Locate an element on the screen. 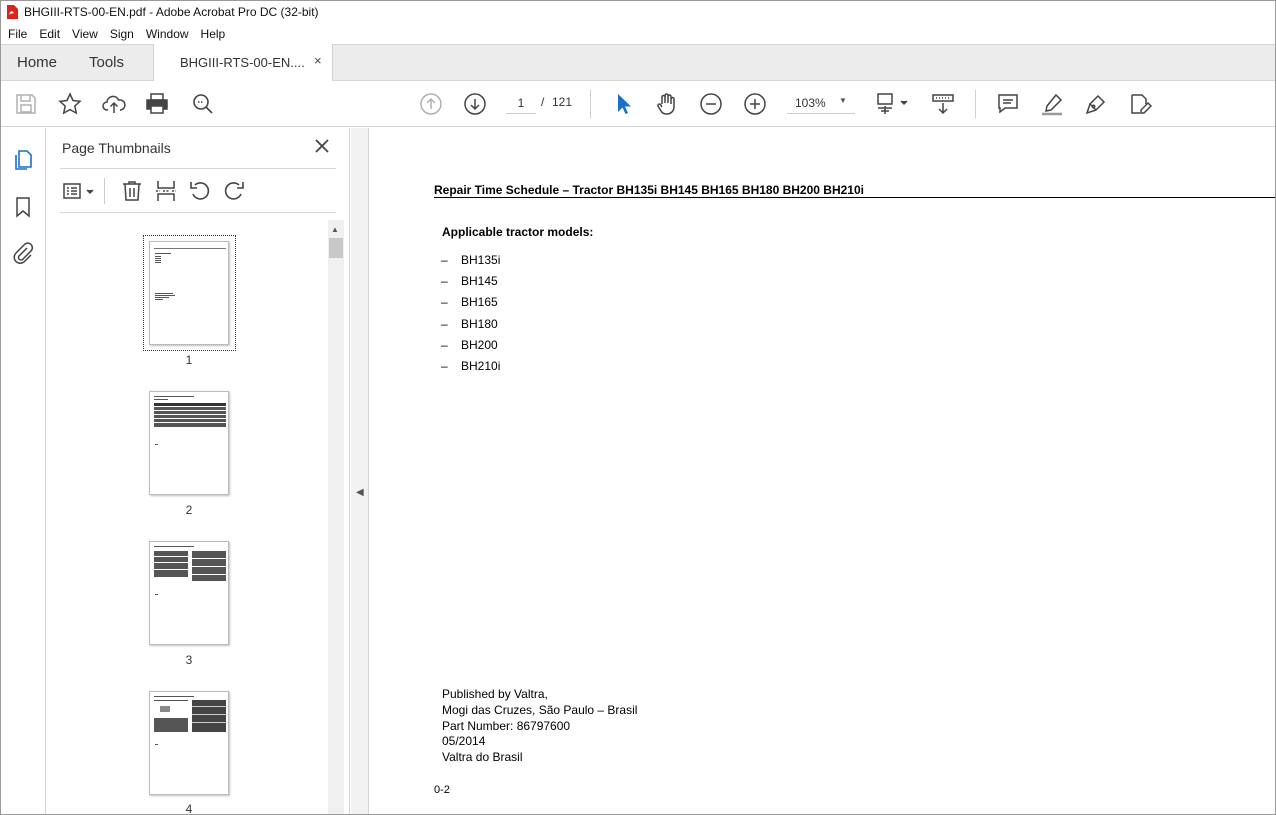 The image size is (1276, 815). menu-sign: Sign is located at coordinates (122, 34).